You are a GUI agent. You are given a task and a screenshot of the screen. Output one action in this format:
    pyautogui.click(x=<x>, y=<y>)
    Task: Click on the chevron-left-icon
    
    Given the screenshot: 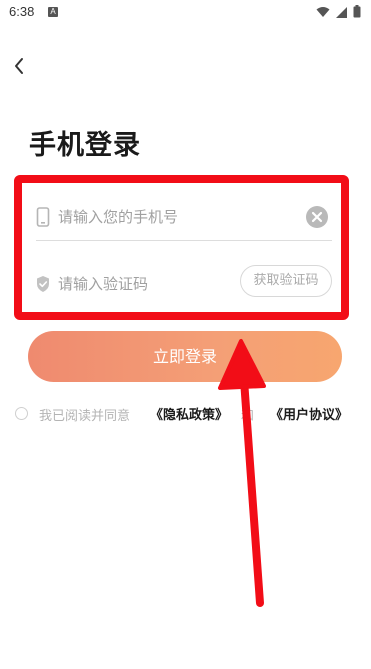 What is the action you would take?
    pyautogui.click(x=19, y=66)
    